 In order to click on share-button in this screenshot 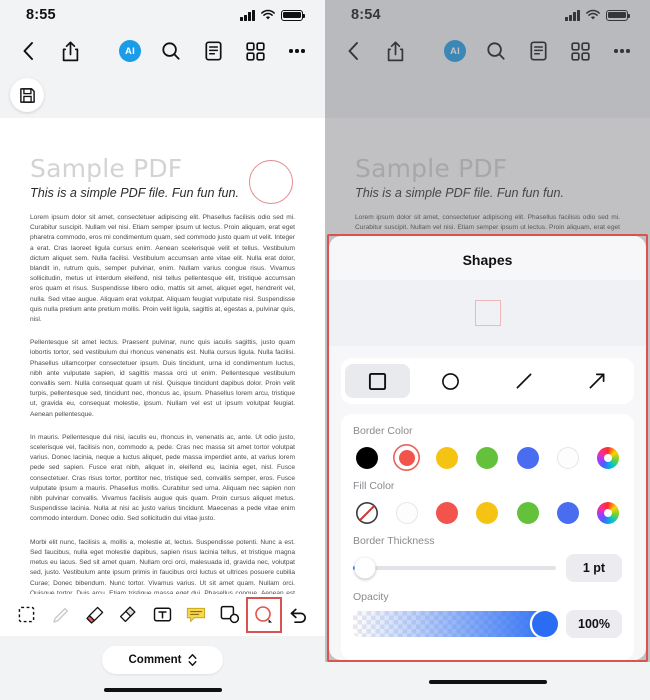, I will do `click(70, 51)`.